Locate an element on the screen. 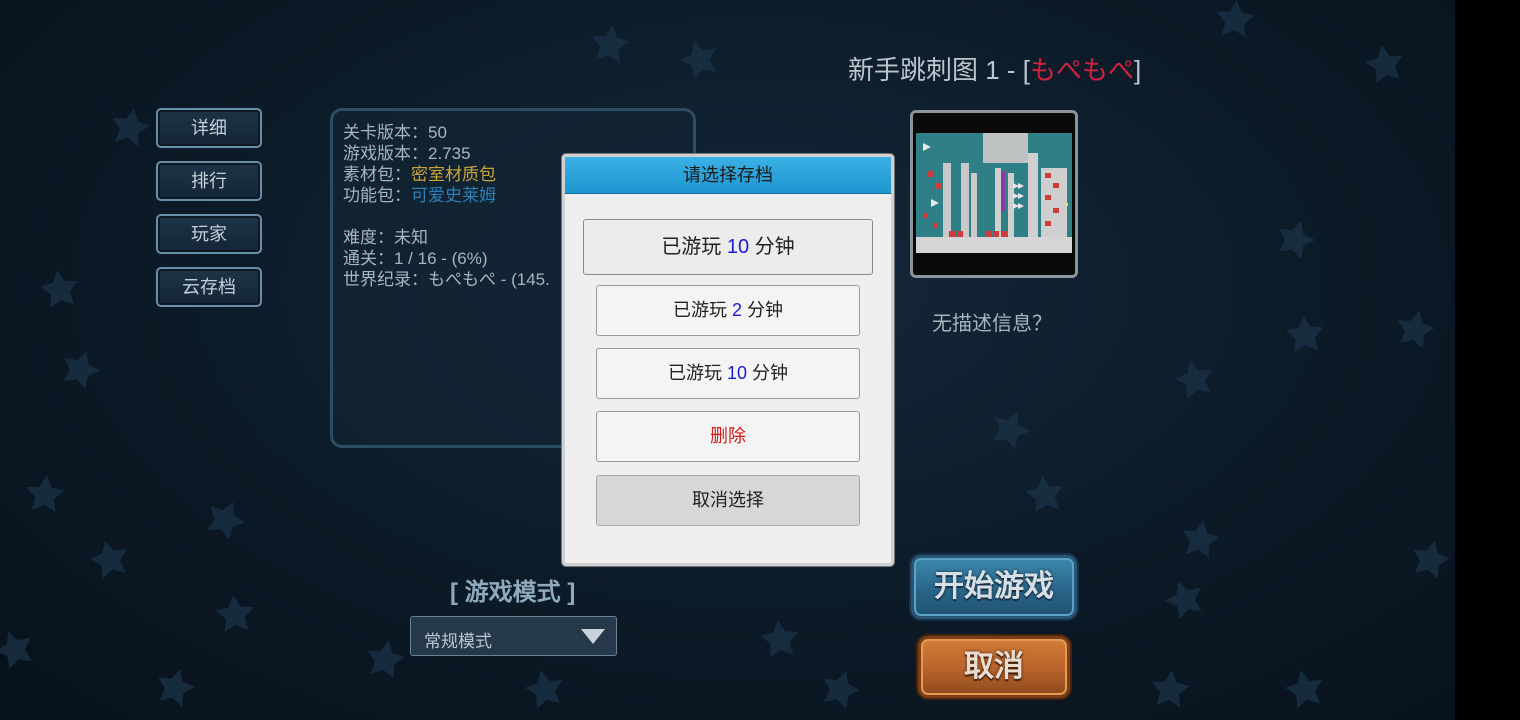 The image size is (1520, 720). clear-label: 通关： is located at coordinates (368, 258).